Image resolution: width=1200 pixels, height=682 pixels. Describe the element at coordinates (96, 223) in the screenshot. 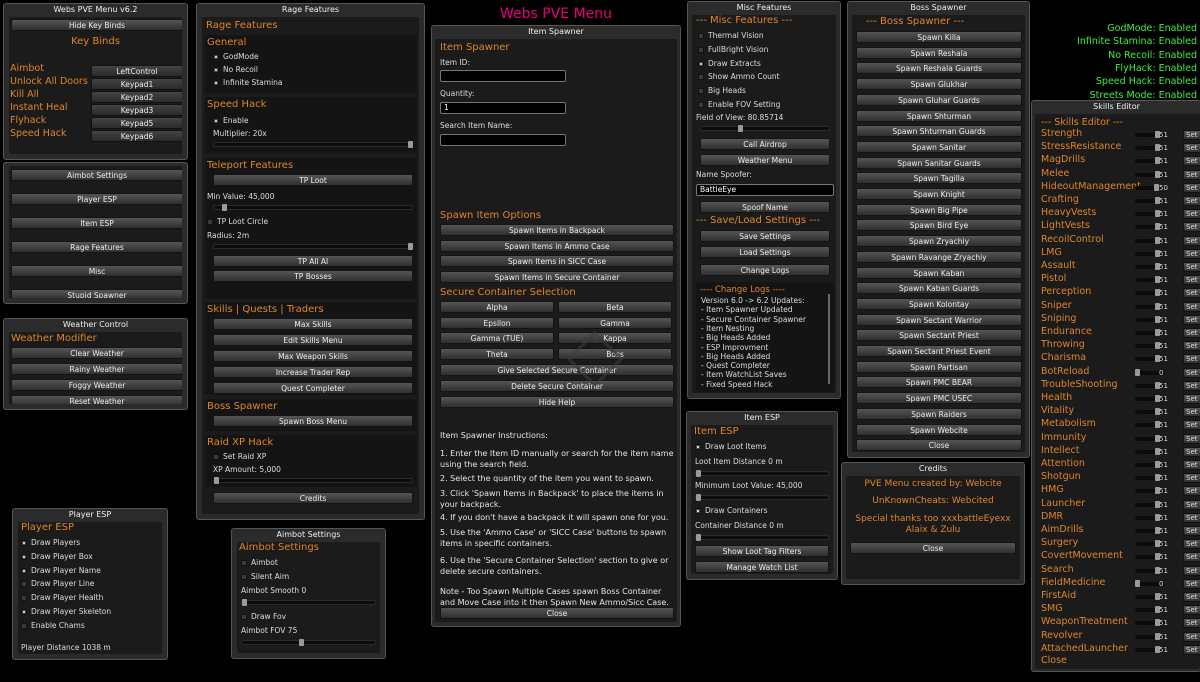

I see `main-nav-button: Item ESP` at that location.